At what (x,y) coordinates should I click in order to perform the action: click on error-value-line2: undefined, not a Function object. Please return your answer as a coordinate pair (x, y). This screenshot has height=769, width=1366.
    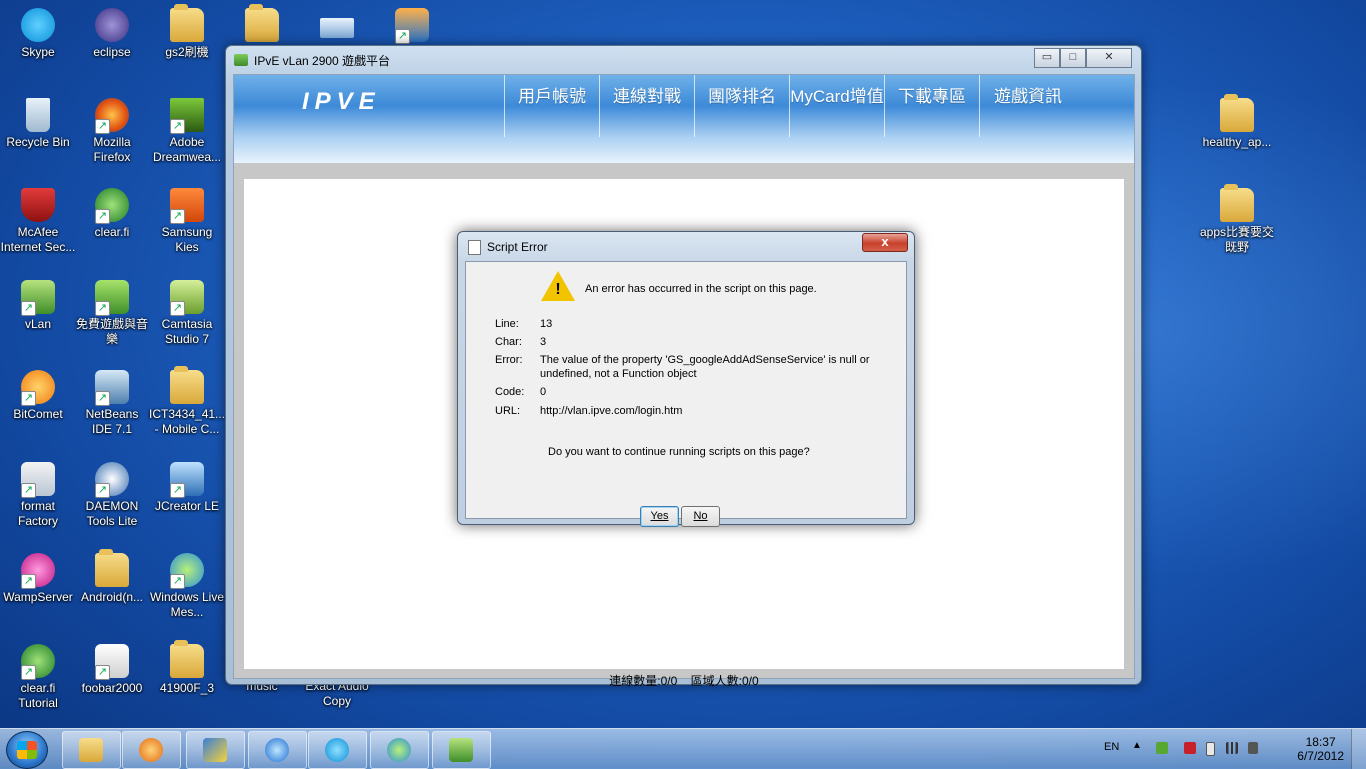
    Looking at the image, I should click on (618, 374).